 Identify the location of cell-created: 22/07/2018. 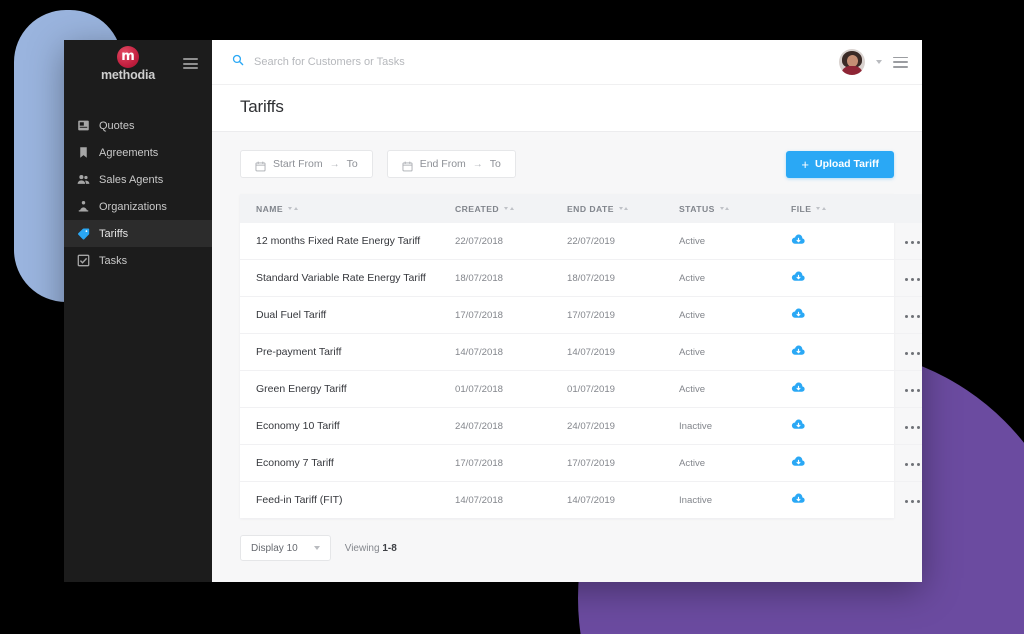
(511, 241).